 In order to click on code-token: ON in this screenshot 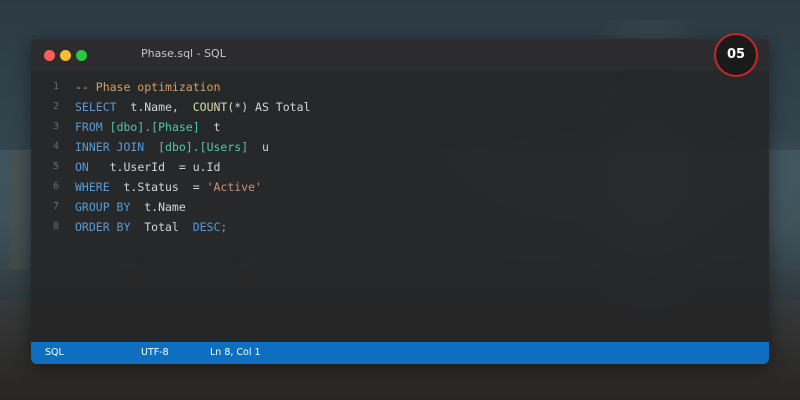, I will do `click(82, 167)`.